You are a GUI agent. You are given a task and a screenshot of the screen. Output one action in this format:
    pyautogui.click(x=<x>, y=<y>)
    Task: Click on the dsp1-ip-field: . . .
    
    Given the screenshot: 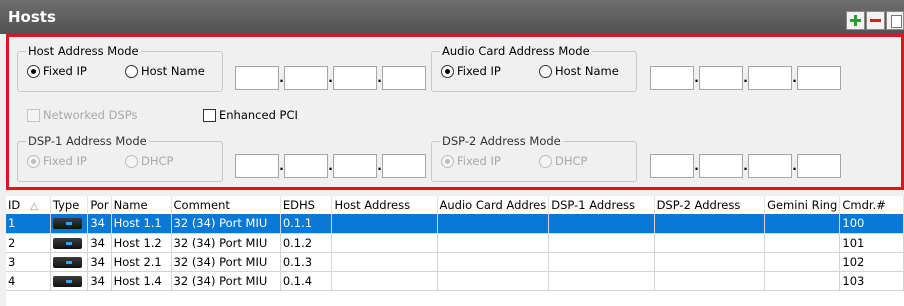 What is the action you would take?
    pyautogui.click(x=330, y=166)
    